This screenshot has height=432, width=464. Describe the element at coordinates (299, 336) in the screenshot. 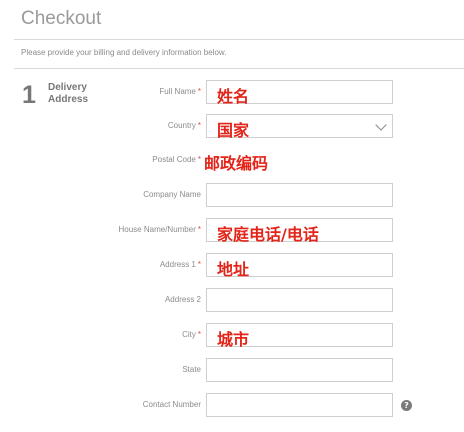

I see `city-field: 城市` at that location.